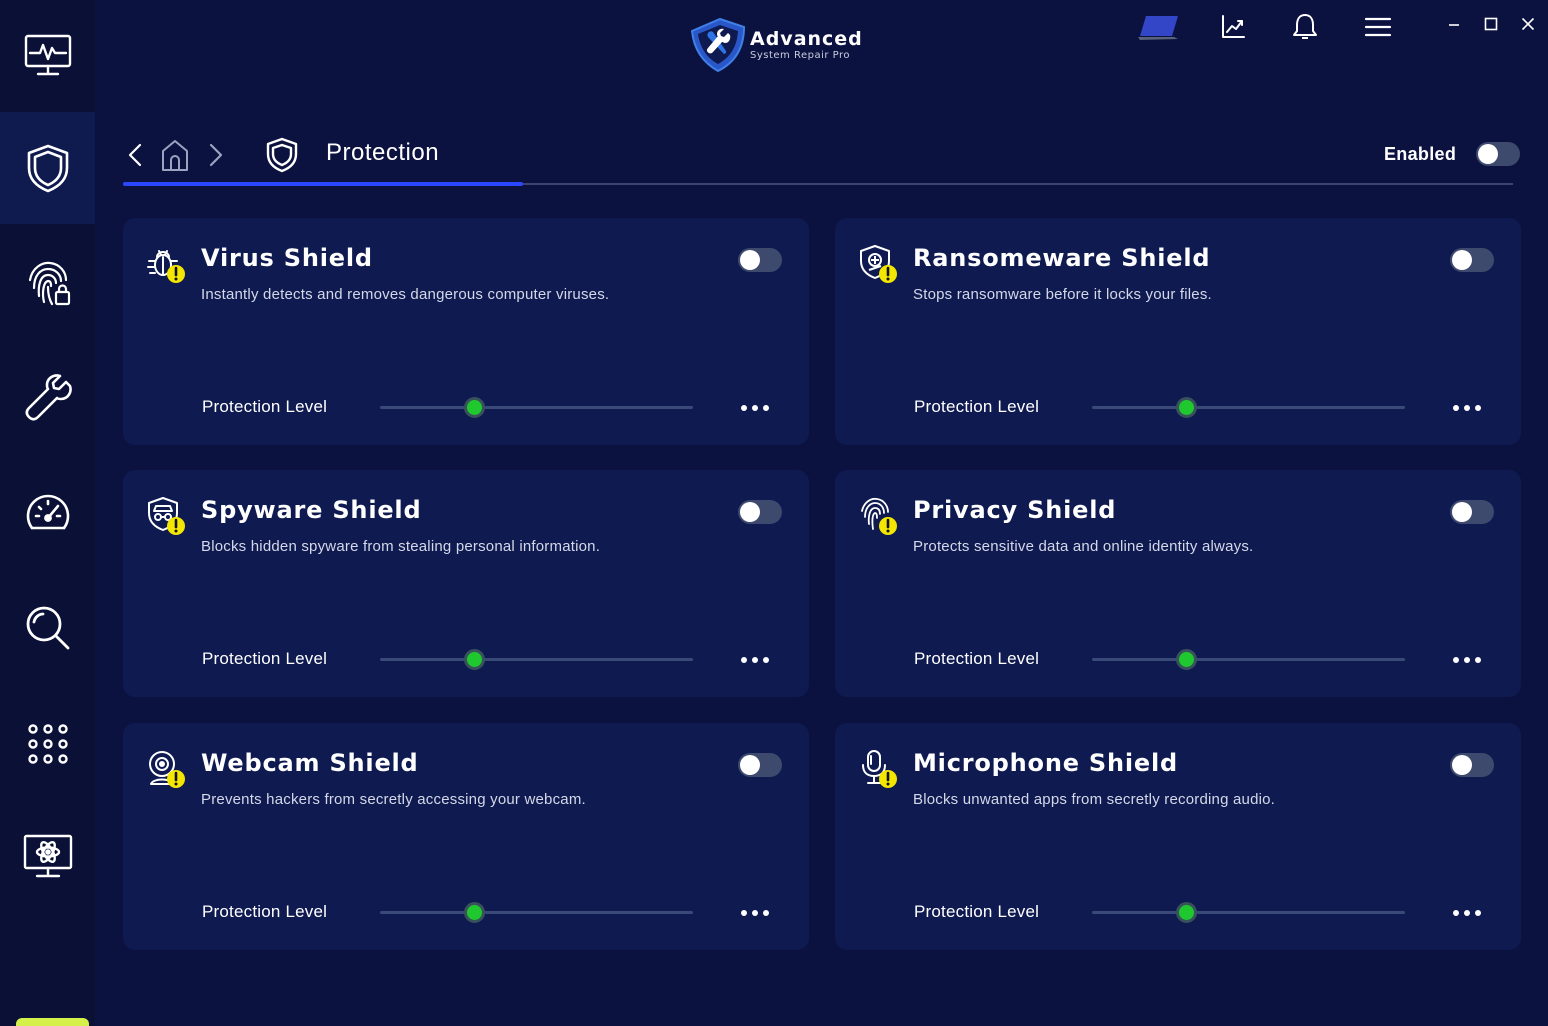  I want to click on maximize-button, so click(1491, 24).